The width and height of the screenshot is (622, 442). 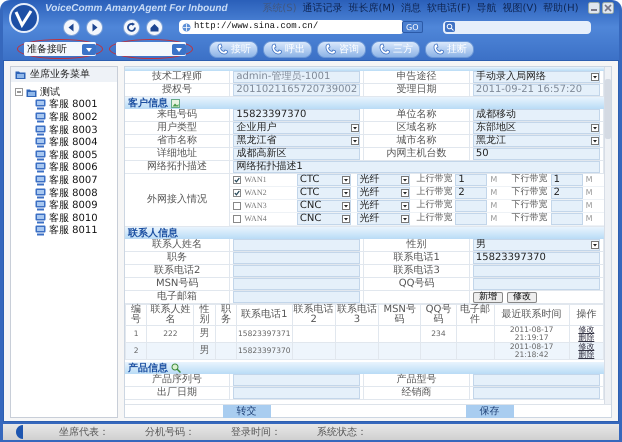 I want to click on field-label: 出厂日期, so click(x=177, y=393).